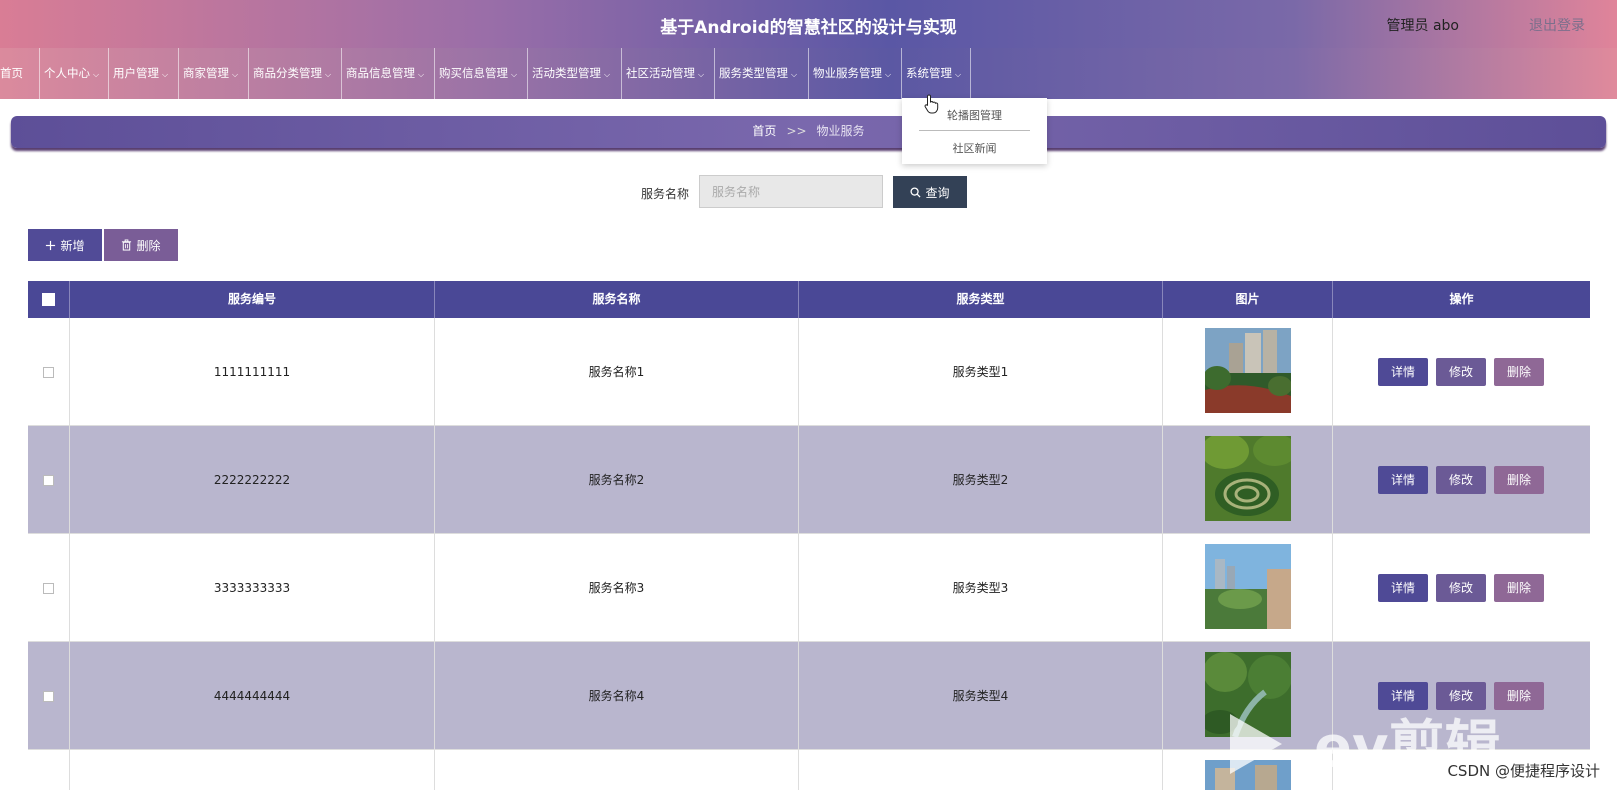 The width and height of the screenshot is (1617, 790). Describe the element at coordinates (252, 372) in the screenshot. I see `service-id-cell: 1111111111` at that location.